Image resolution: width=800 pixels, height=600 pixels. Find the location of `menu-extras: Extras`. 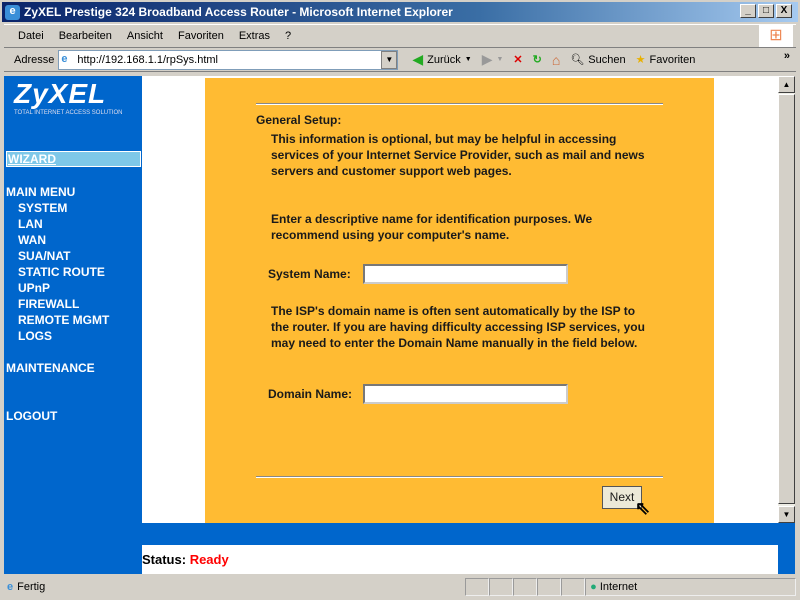

menu-extras: Extras is located at coordinates (254, 36).